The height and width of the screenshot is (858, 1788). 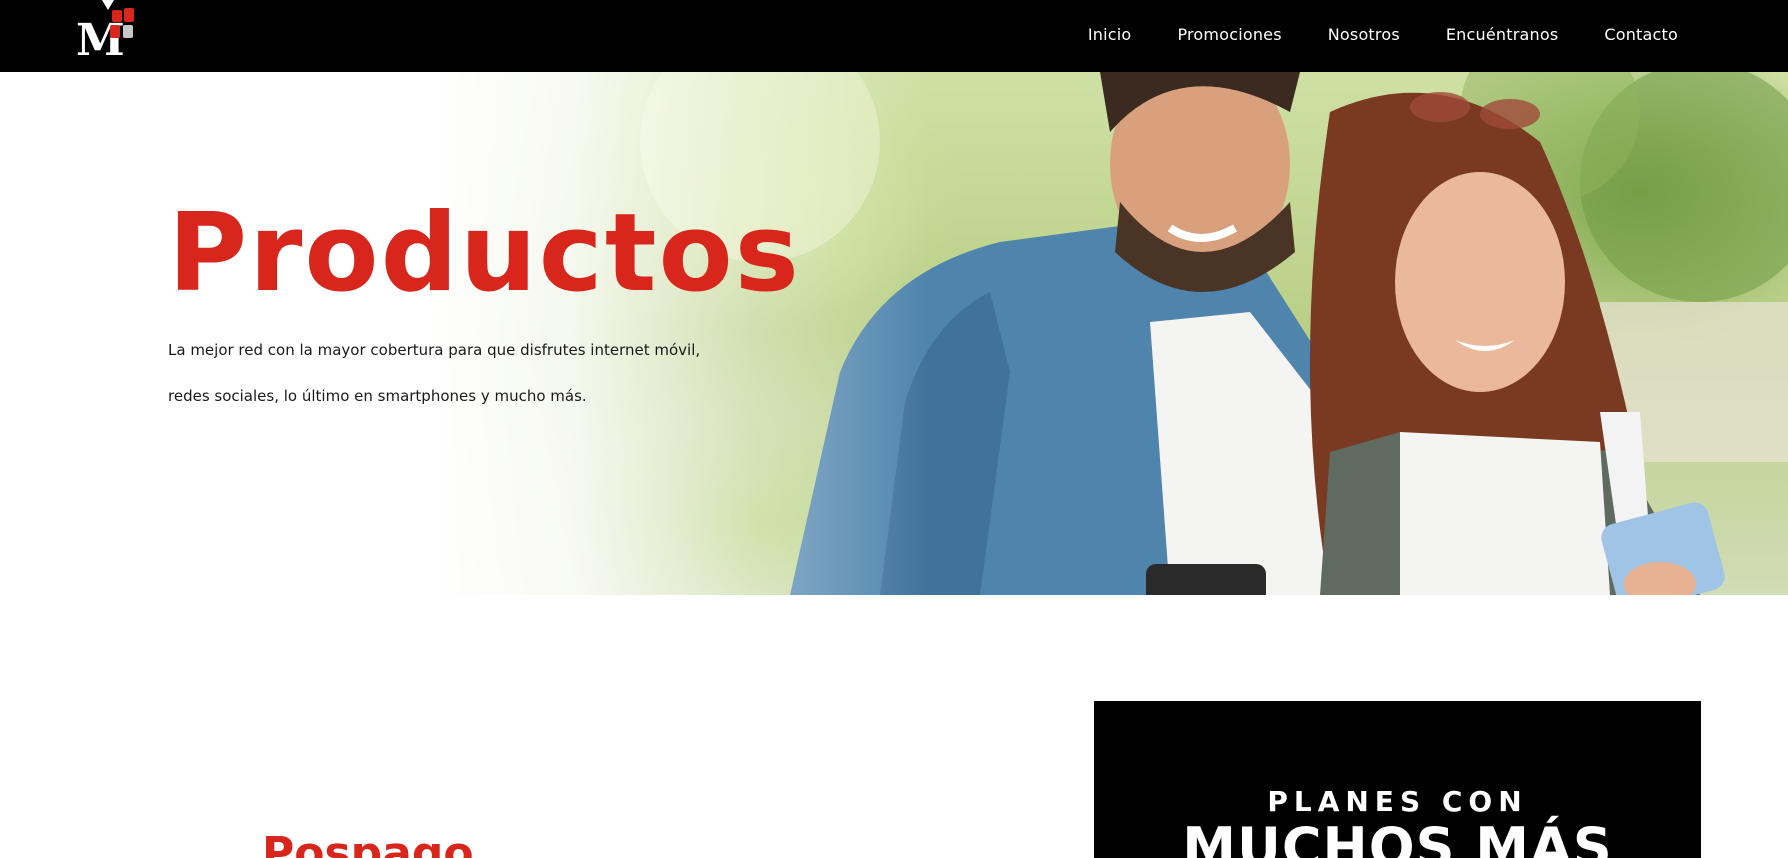 I want to click on nav-item-promociones: Promociones, so click(x=1229, y=34).